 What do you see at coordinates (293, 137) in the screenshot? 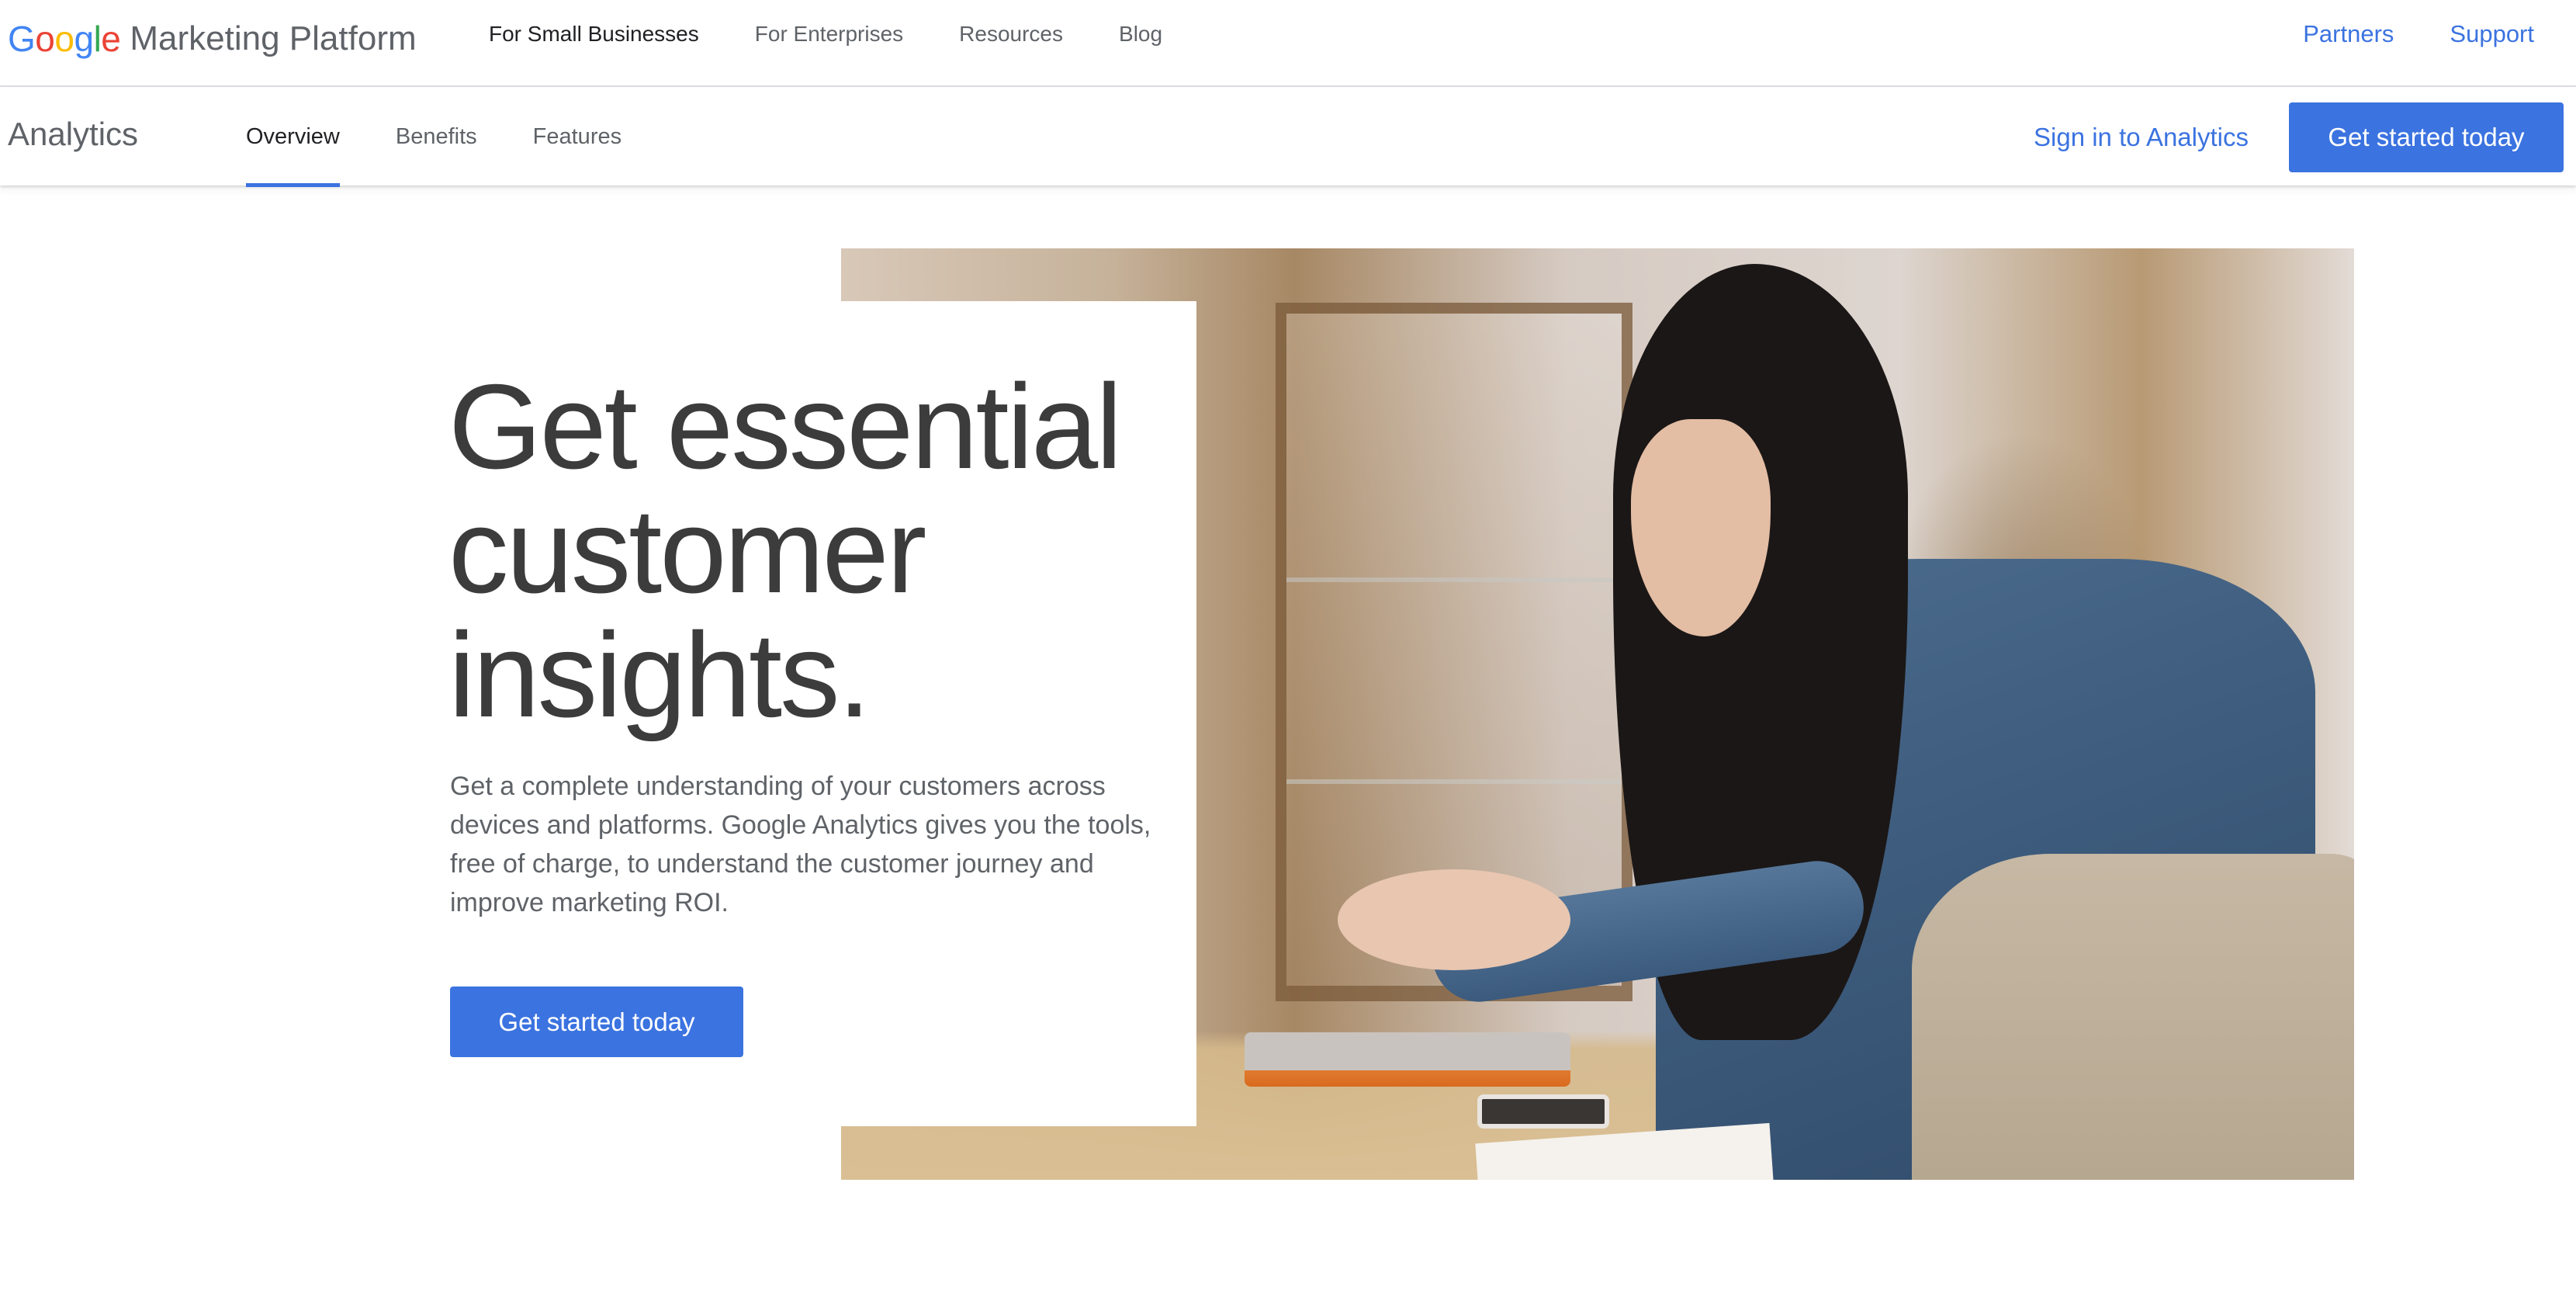
I see `tab-overview: Overview` at bounding box center [293, 137].